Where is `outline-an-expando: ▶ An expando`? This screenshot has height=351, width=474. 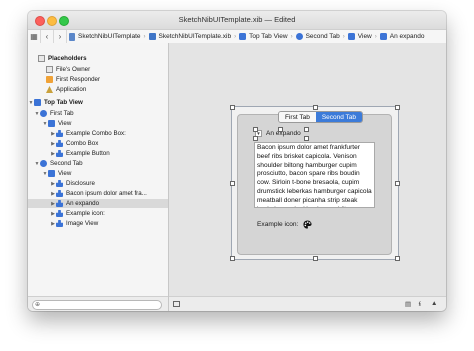
outline-an-expando: ▶ An expando is located at coordinates (98, 203).